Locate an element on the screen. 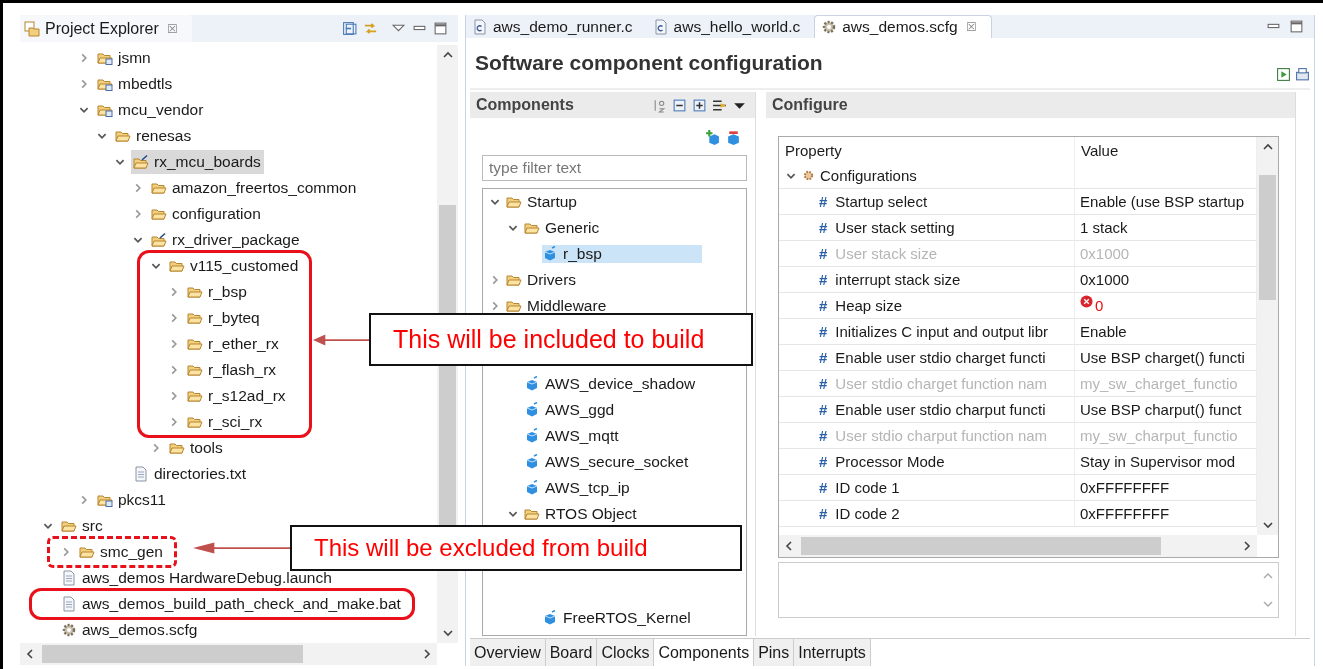 This screenshot has width=1323, height=669. page-tab: Interrupts is located at coordinates (832, 652).